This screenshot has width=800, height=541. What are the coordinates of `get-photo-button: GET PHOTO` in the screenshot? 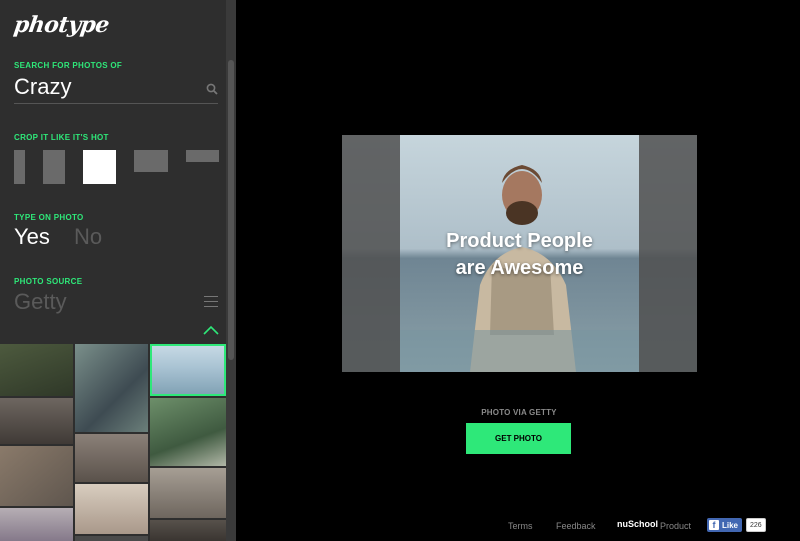 It's located at (518, 438).